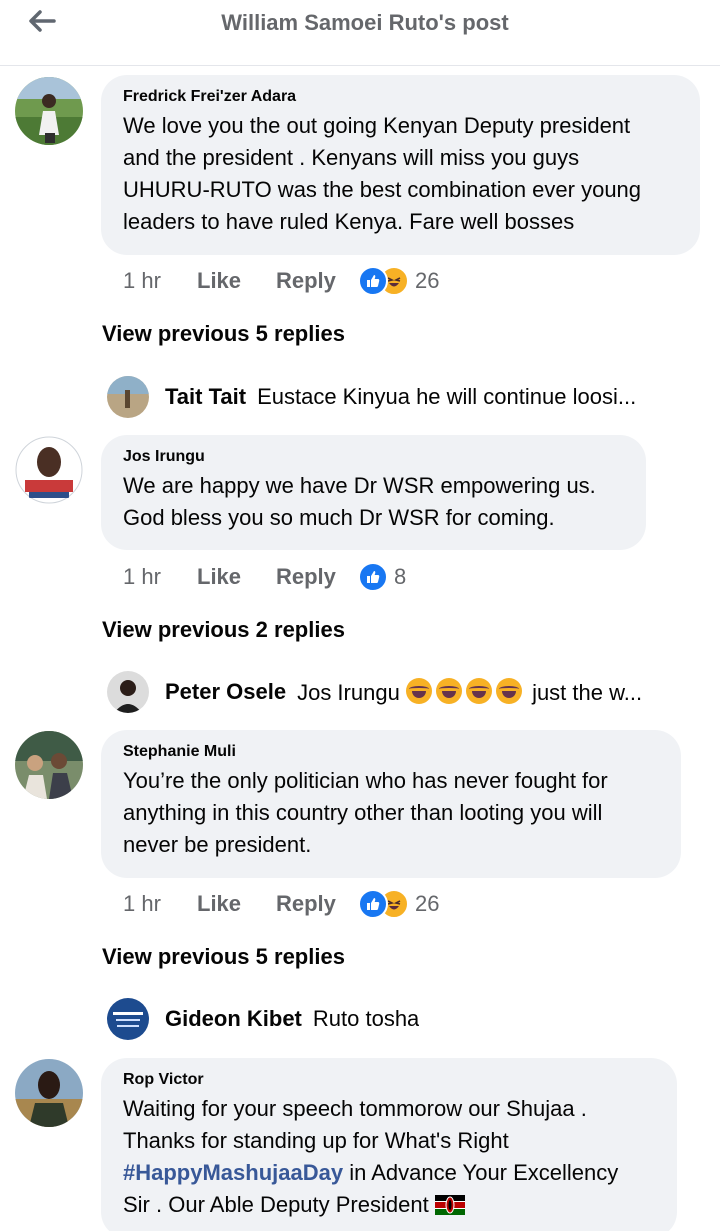 The image size is (720, 1231). Describe the element at coordinates (373, 457) in the screenshot. I see `comment-author: Jos Irungu` at that location.